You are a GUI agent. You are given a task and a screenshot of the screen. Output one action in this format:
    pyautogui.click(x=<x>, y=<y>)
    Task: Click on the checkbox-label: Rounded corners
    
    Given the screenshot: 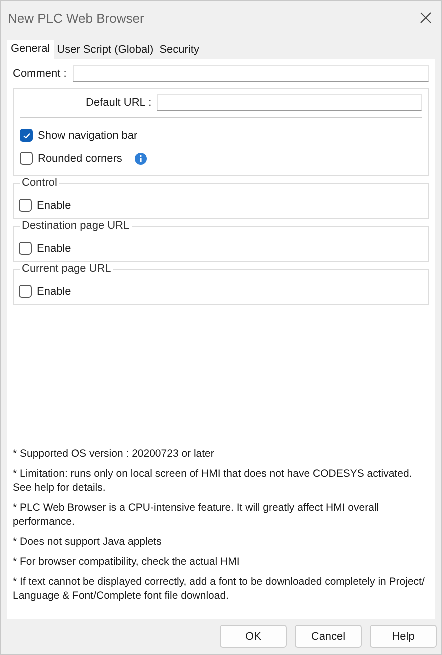 What is the action you would take?
    pyautogui.click(x=80, y=158)
    